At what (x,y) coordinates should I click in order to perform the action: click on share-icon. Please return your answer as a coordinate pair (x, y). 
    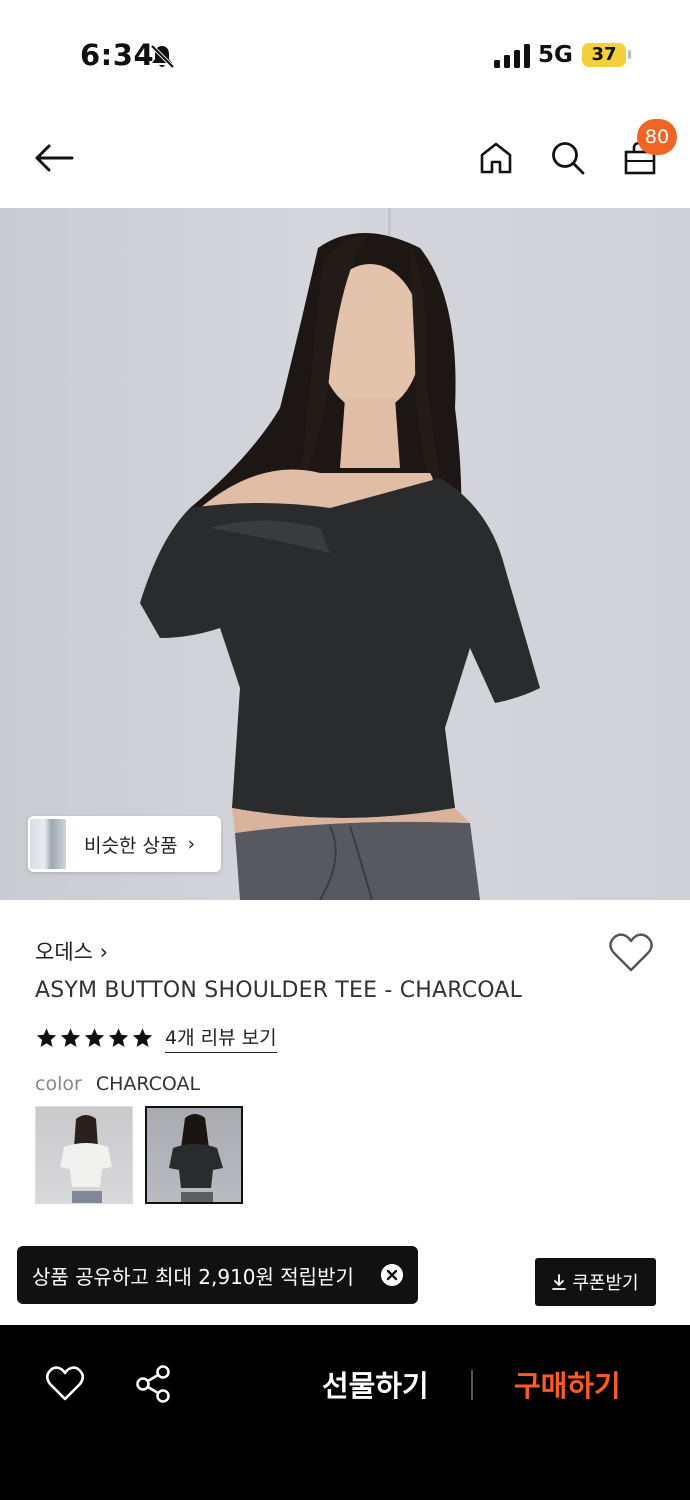
    Looking at the image, I should click on (153, 1384).